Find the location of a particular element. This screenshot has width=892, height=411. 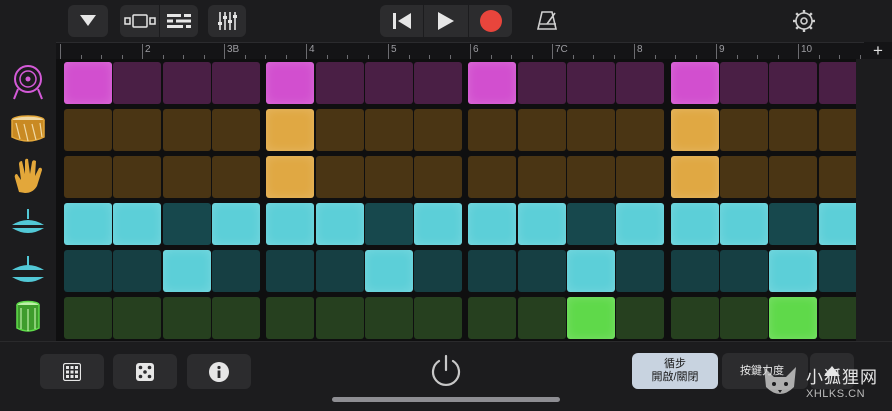

metronome-button is located at coordinates (547, 22).